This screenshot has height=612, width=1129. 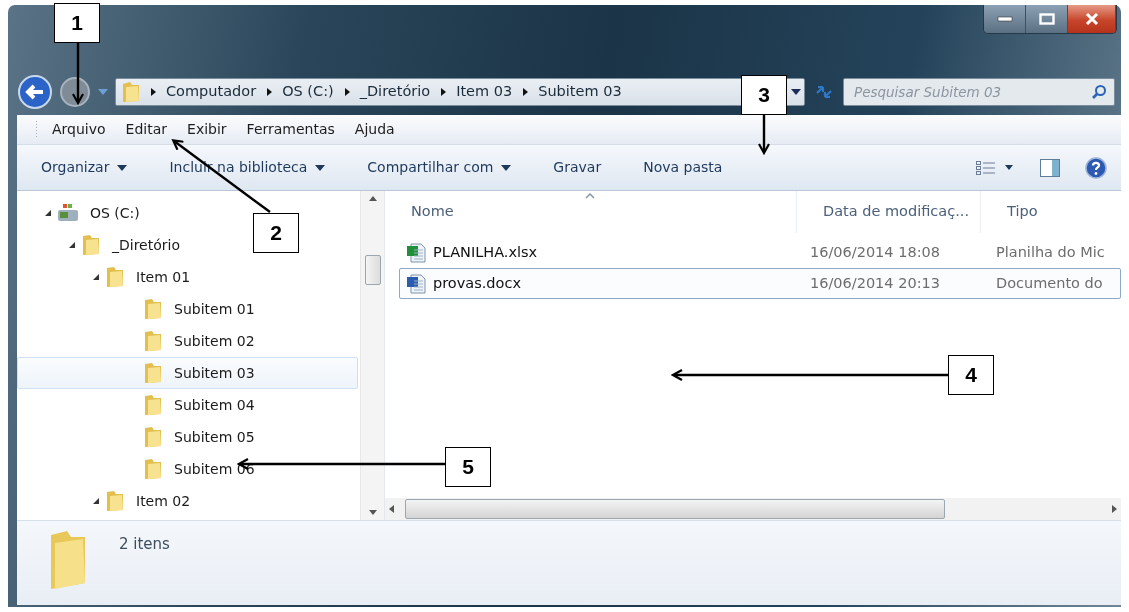 I want to click on tree-item: Item 02, so click(x=104, y=501).